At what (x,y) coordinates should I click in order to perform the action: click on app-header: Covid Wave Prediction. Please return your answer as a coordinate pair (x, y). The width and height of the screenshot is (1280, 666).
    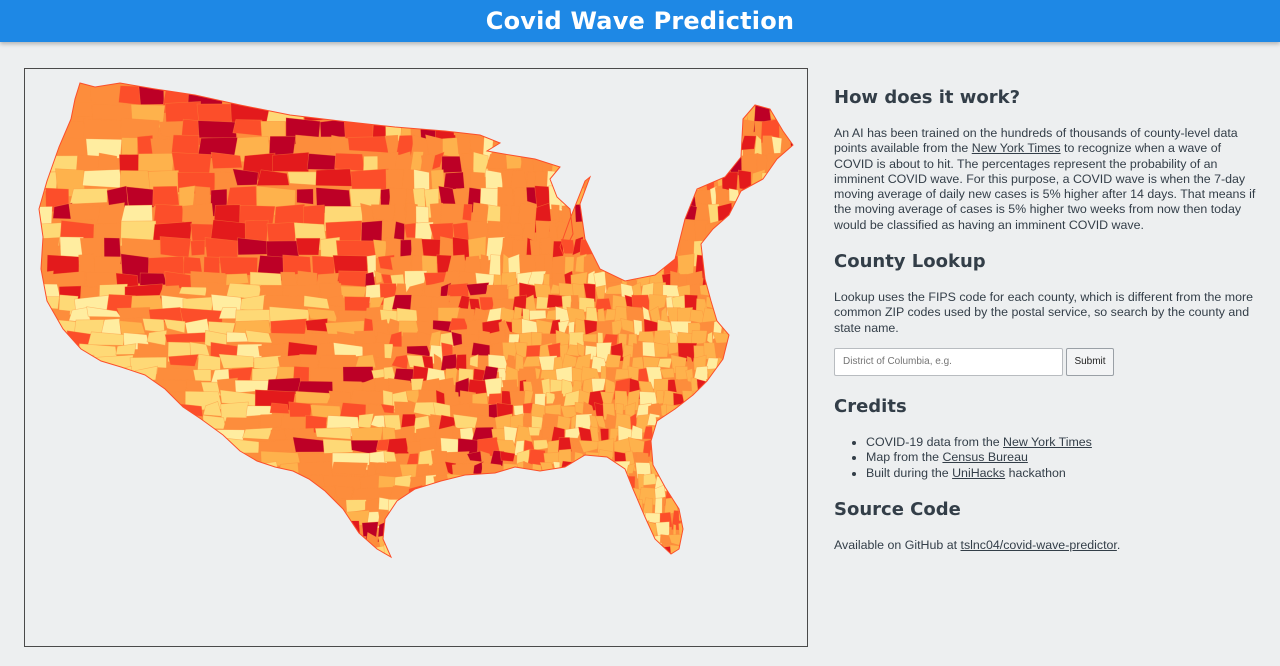
    Looking at the image, I should click on (640, 21).